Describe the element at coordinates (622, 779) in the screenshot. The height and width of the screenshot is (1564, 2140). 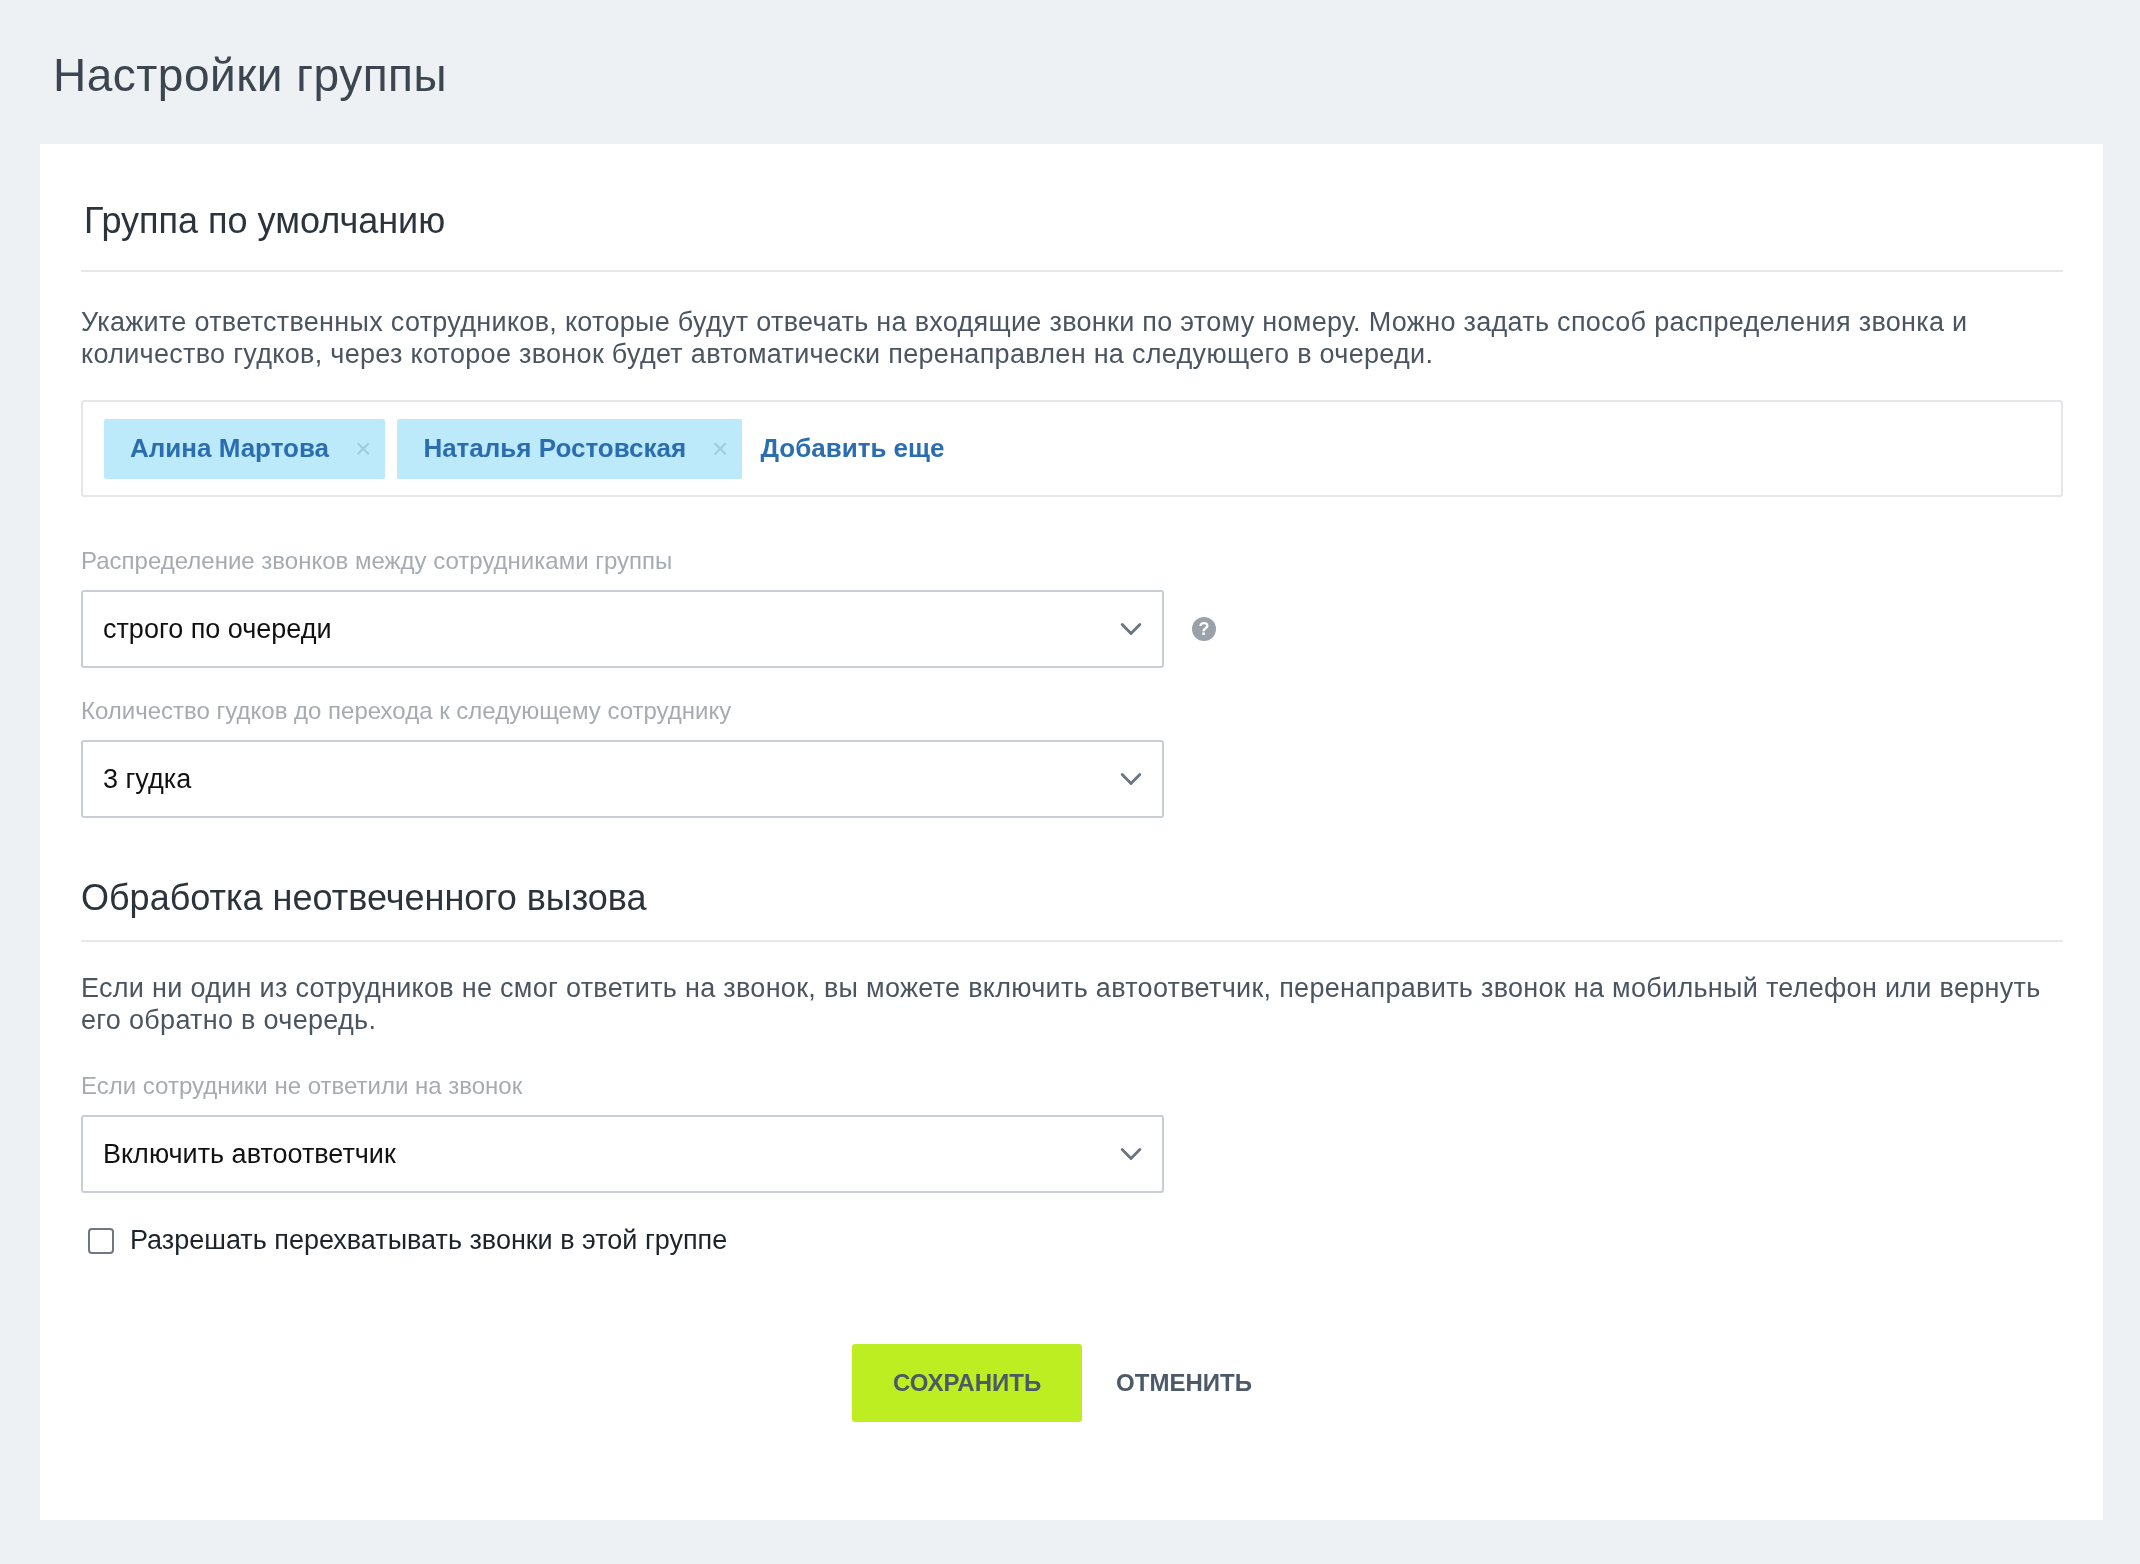
I see `dropdown: 3 гудка` at that location.